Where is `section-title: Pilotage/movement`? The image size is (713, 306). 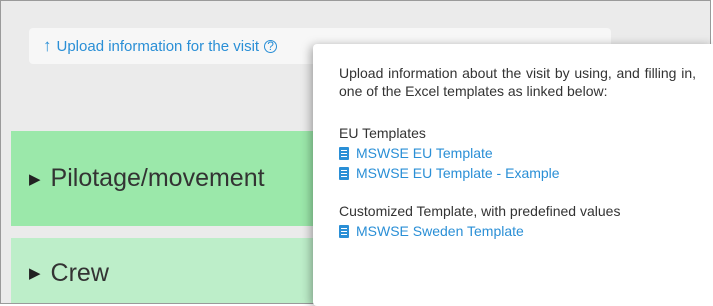 section-title: Pilotage/movement is located at coordinates (157, 178).